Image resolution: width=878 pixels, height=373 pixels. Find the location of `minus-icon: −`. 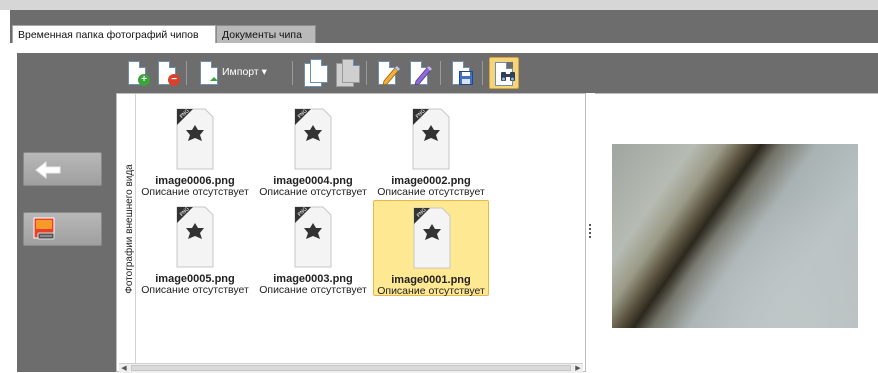

minus-icon: − is located at coordinates (174, 80).